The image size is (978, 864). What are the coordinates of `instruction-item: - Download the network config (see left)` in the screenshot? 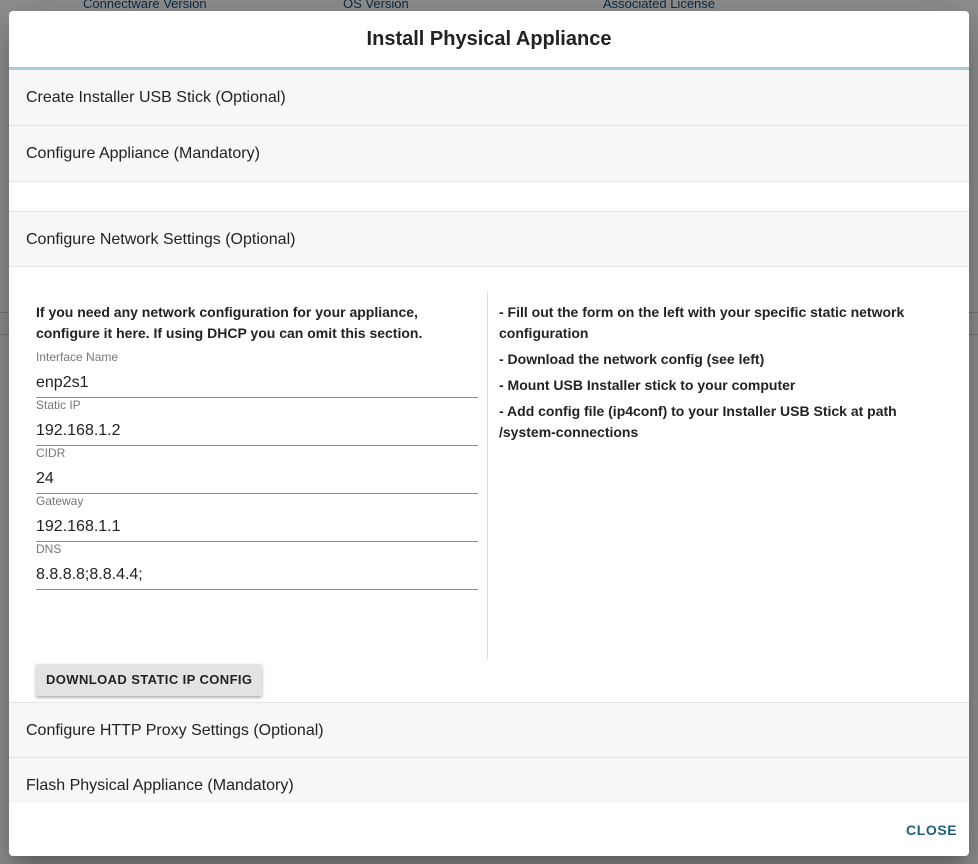 It's located at (632, 359).